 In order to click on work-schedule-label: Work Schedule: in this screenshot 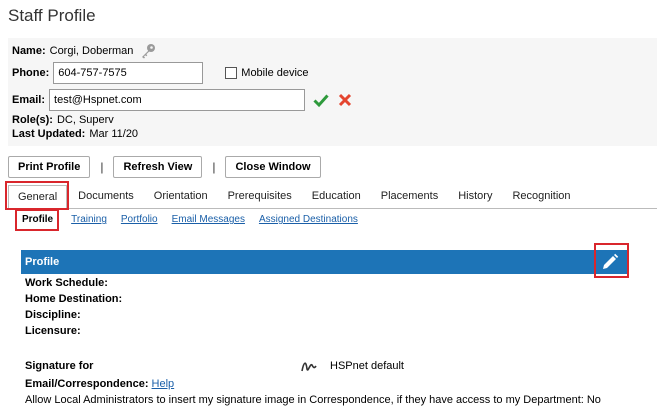, I will do `click(66, 283)`.